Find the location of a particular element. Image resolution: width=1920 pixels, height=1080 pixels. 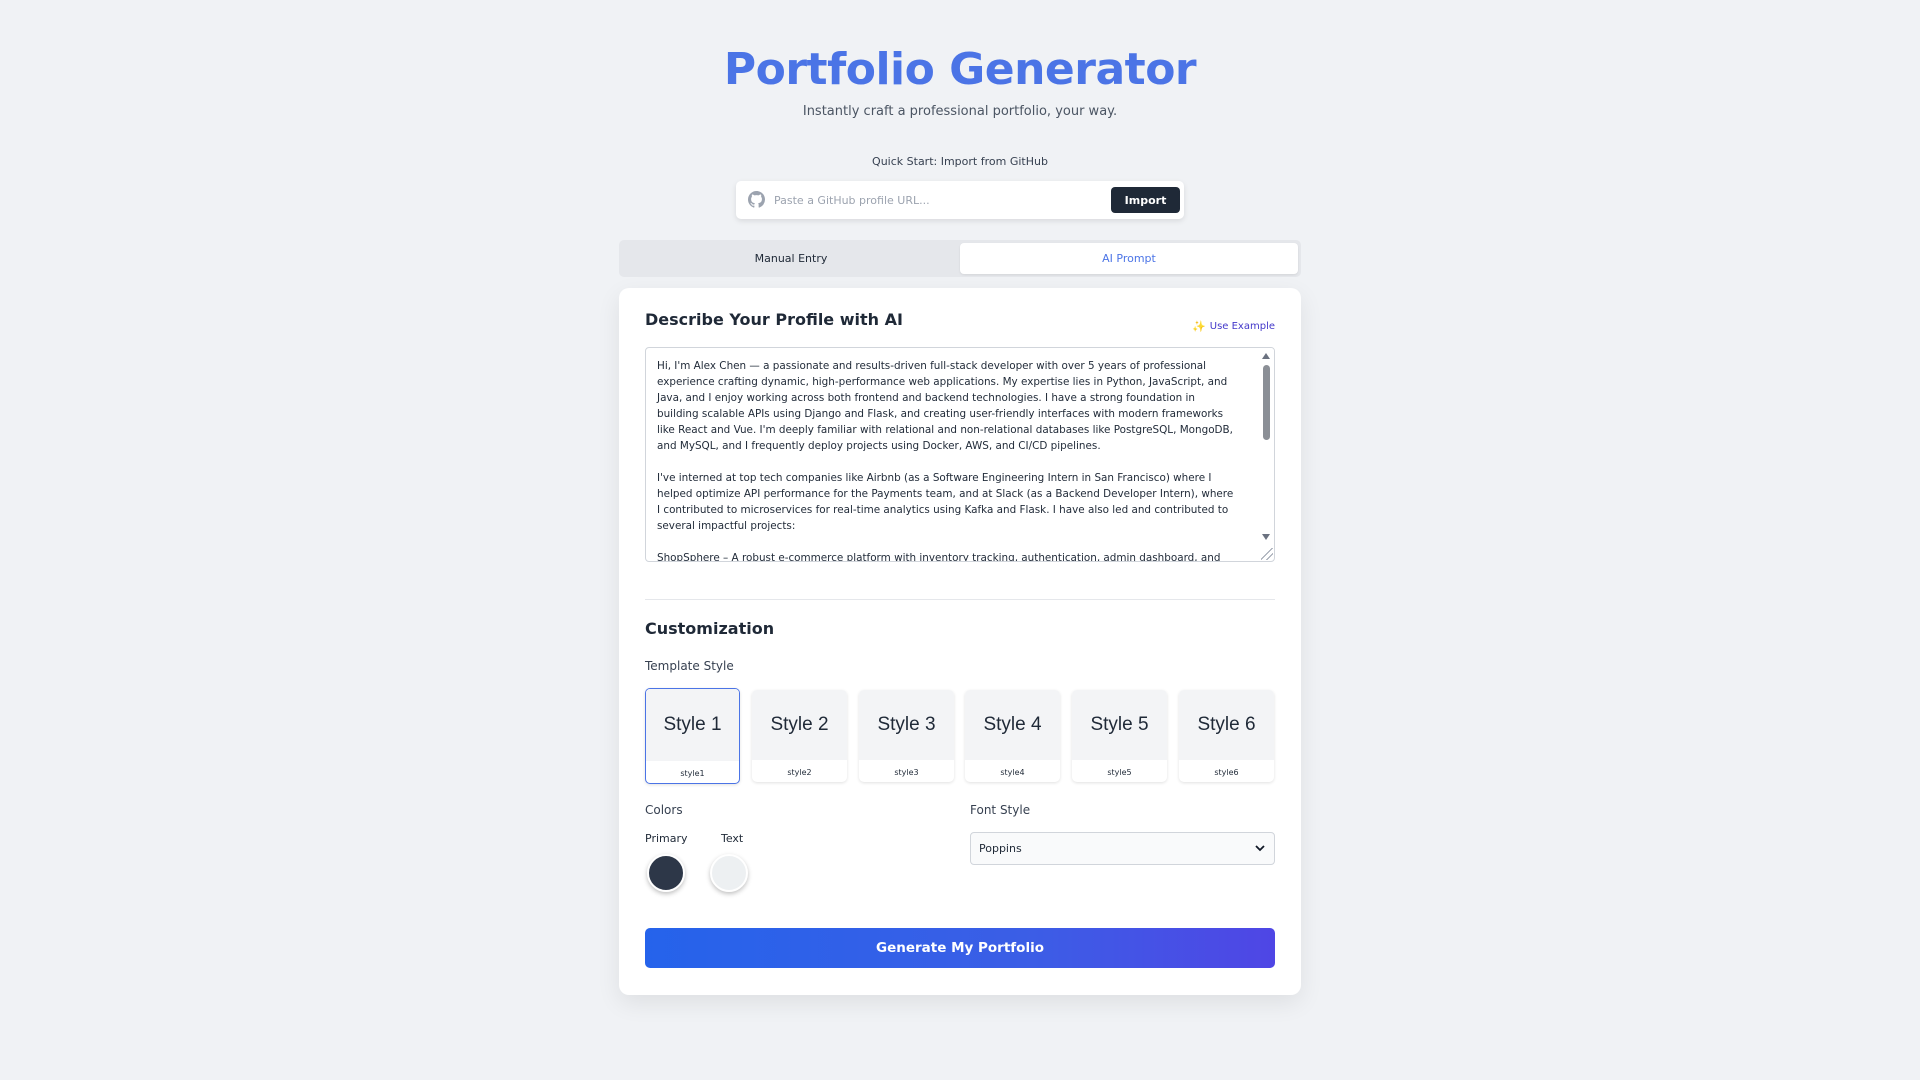

textarea-scrollbar is located at coordinates (1266, 447).